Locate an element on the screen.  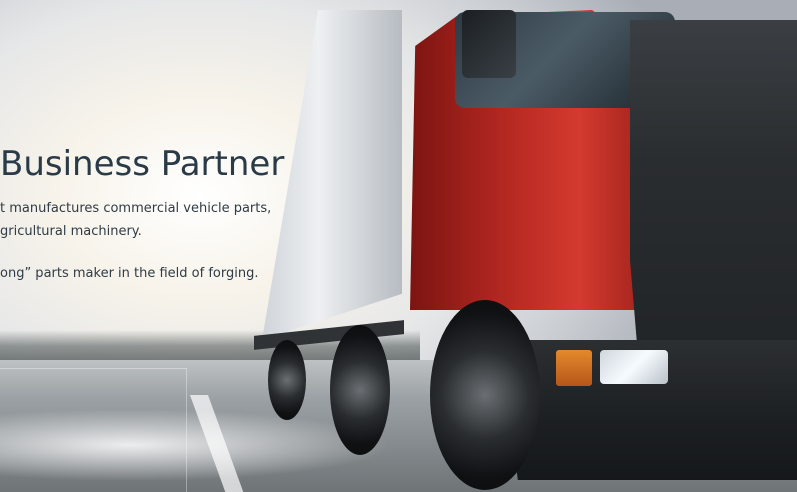
hero-title: Business Partner is located at coordinates (142, 164).